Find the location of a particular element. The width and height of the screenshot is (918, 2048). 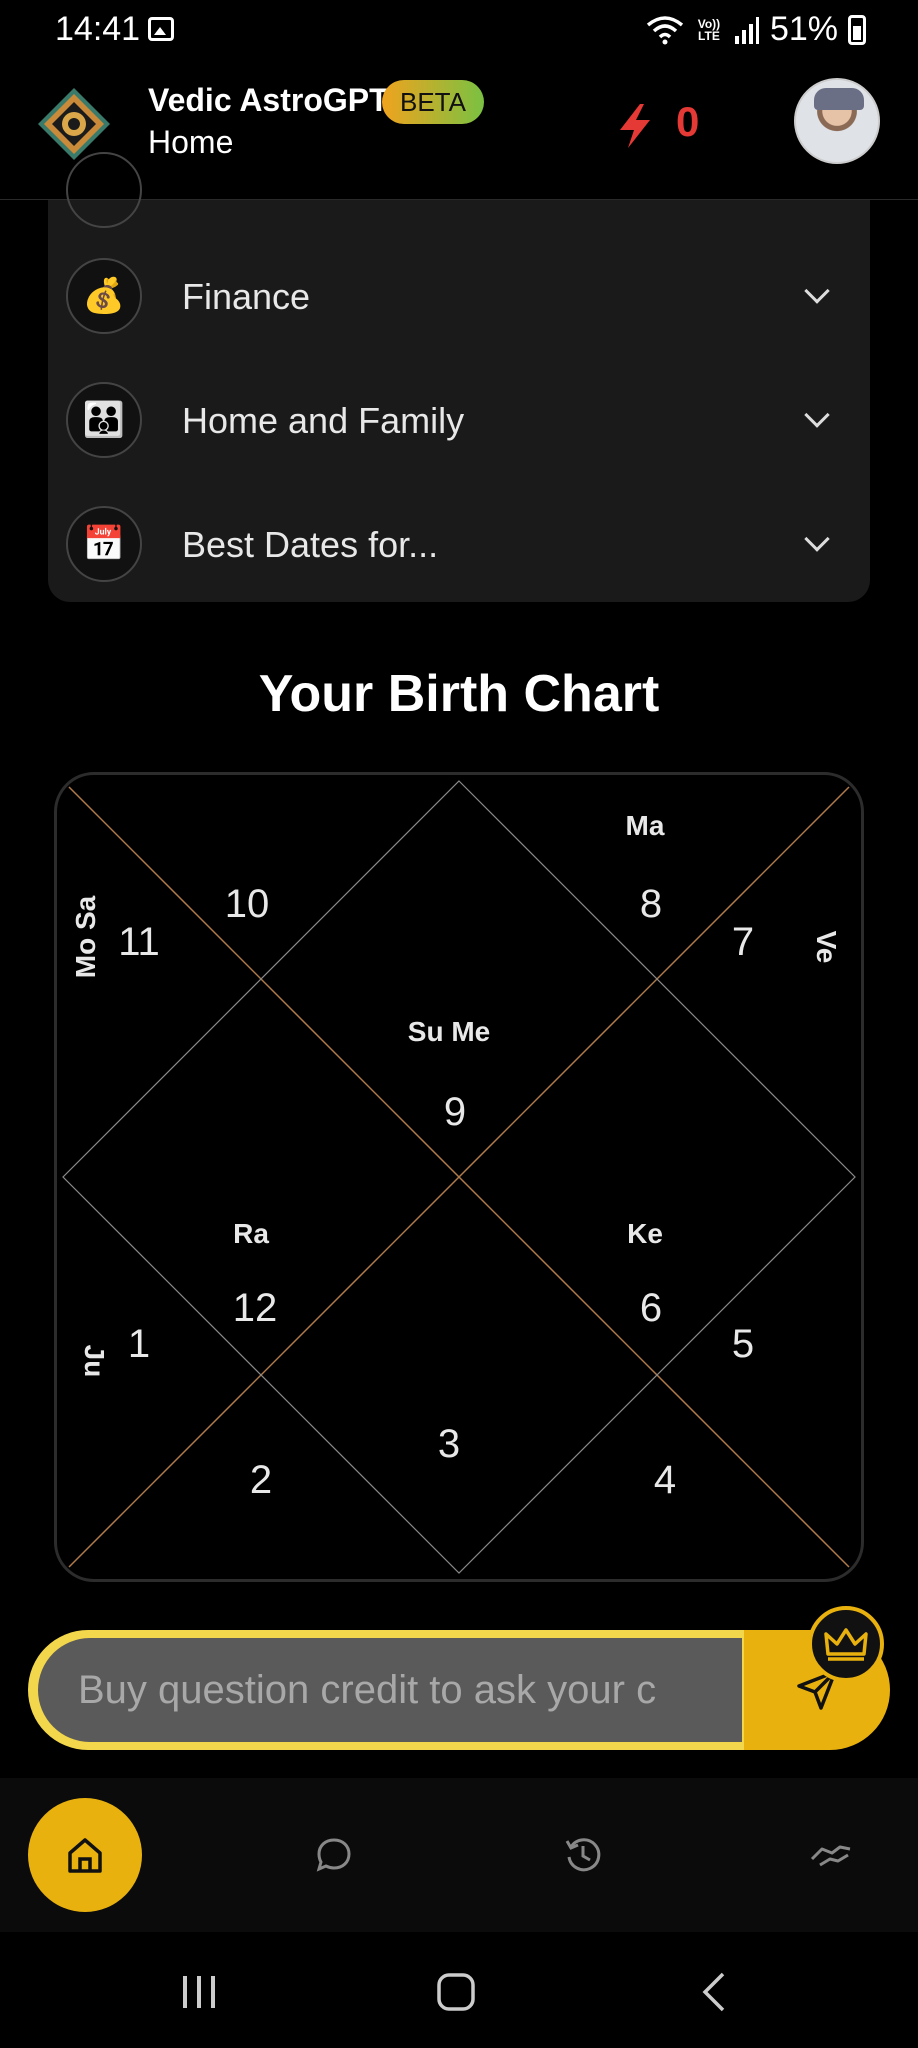

beta-badge: BETA is located at coordinates (433, 102).